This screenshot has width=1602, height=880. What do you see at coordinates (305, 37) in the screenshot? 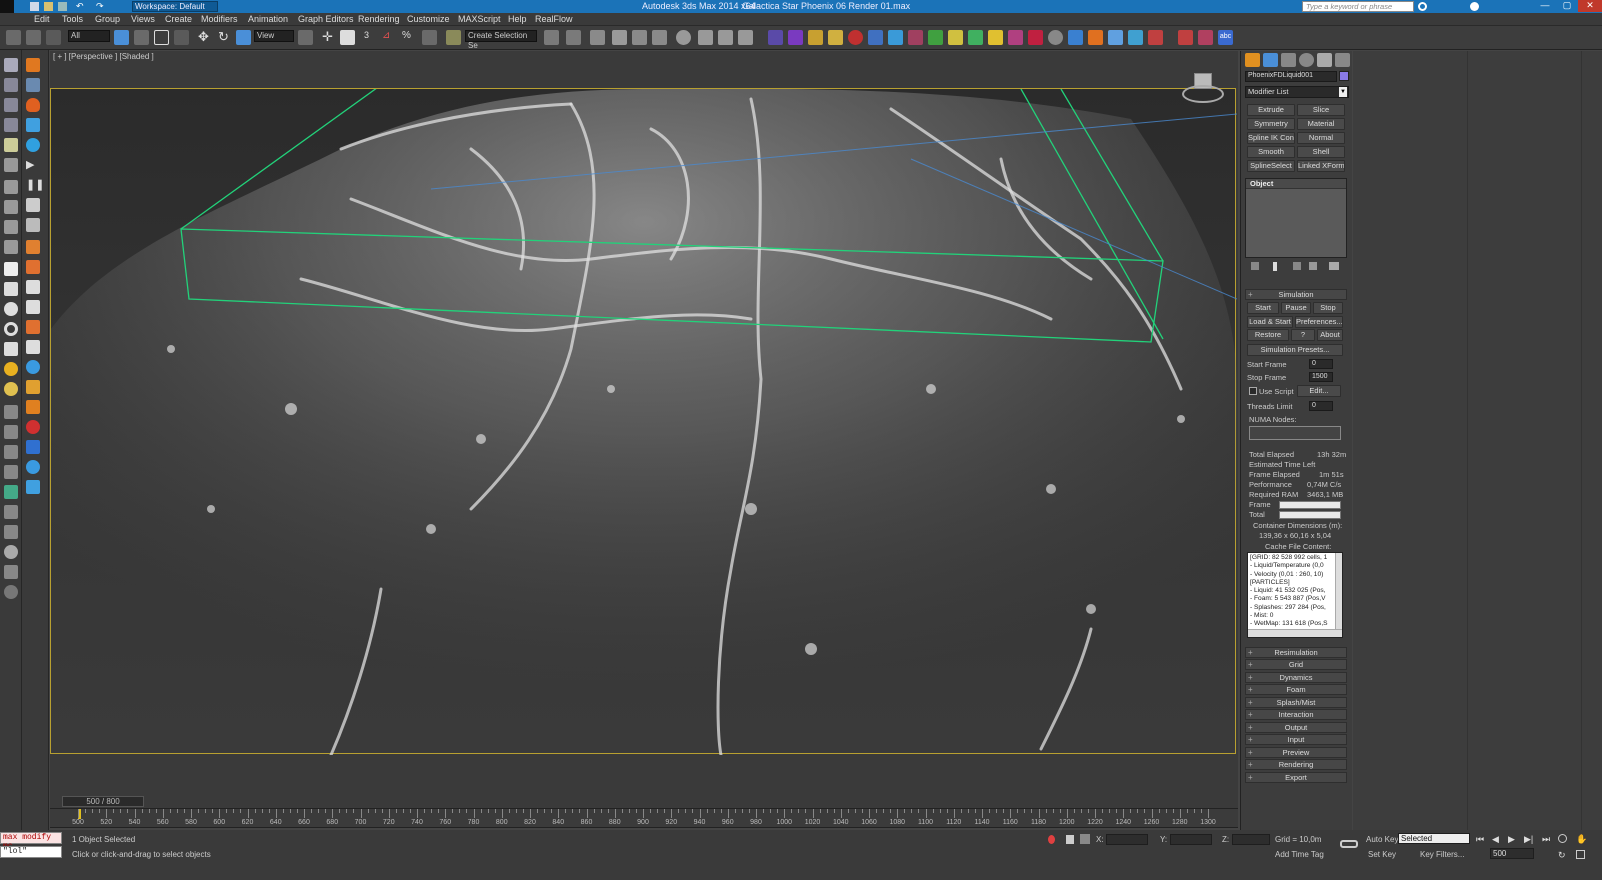
I see `pivot-center-icon` at bounding box center [305, 37].